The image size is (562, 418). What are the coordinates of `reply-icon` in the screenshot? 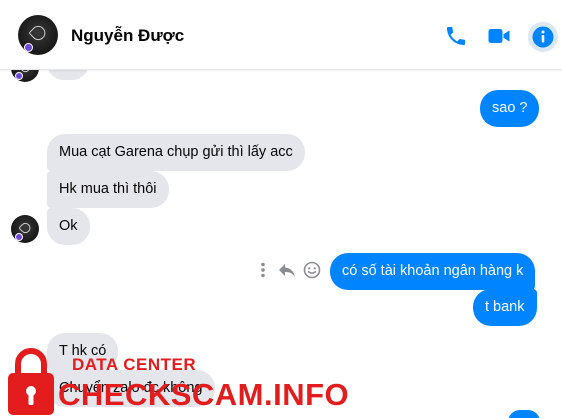 It's located at (287, 270).